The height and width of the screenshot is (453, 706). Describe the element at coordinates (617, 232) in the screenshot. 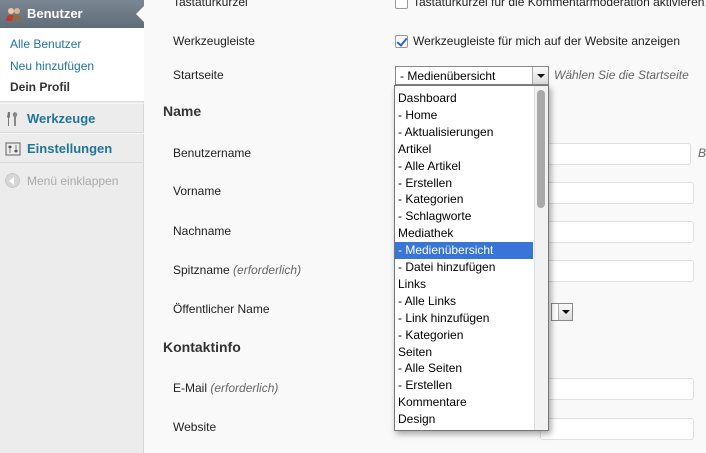

I see `lastname-input` at that location.